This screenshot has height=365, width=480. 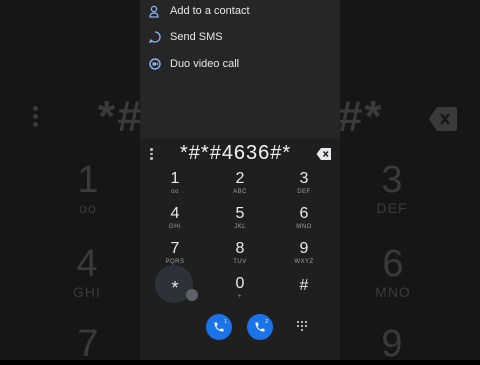 What do you see at coordinates (304, 221) in the screenshot?
I see `dialpad-key-6: 6 MNO` at bounding box center [304, 221].